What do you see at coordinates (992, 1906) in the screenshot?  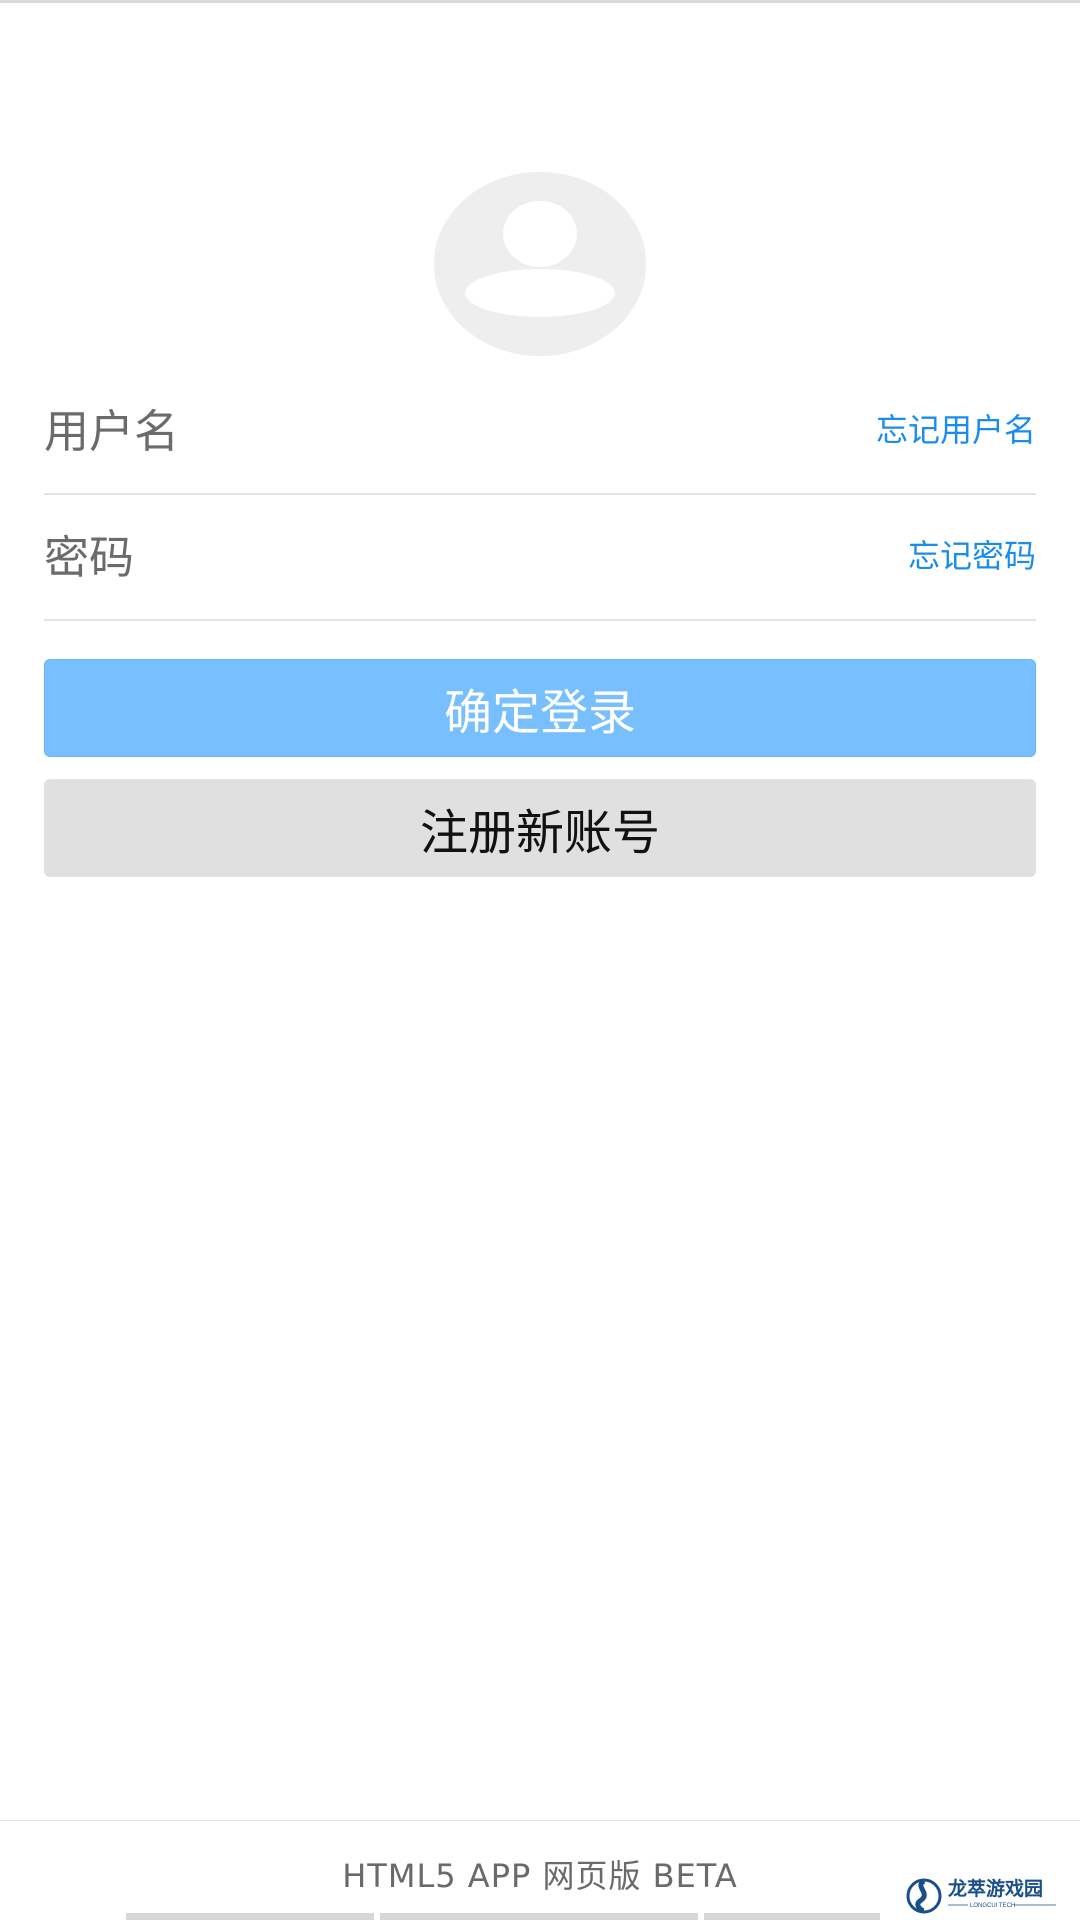 I see `watermark-sub-text: LONGCUI TECH` at bounding box center [992, 1906].